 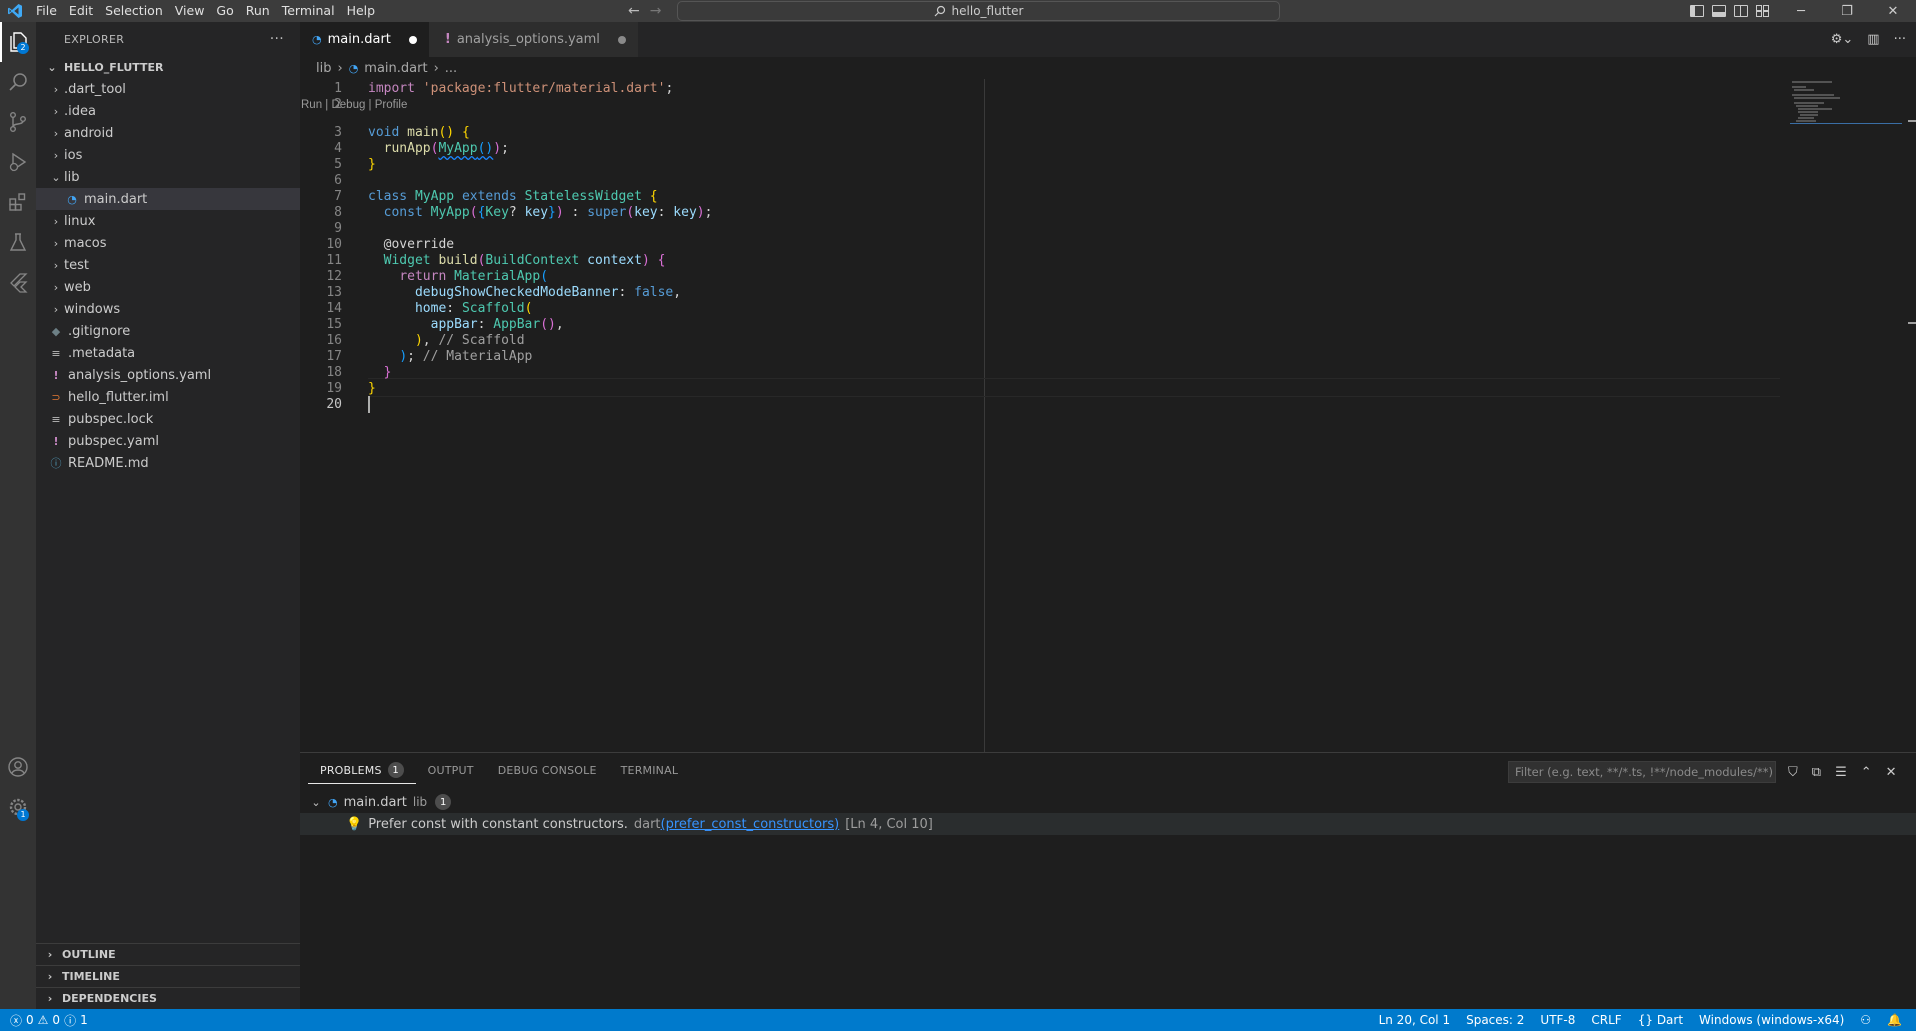 I want to click on tab-analysis-options: ! analysis_options.yaml, so click(x=533, y=39).